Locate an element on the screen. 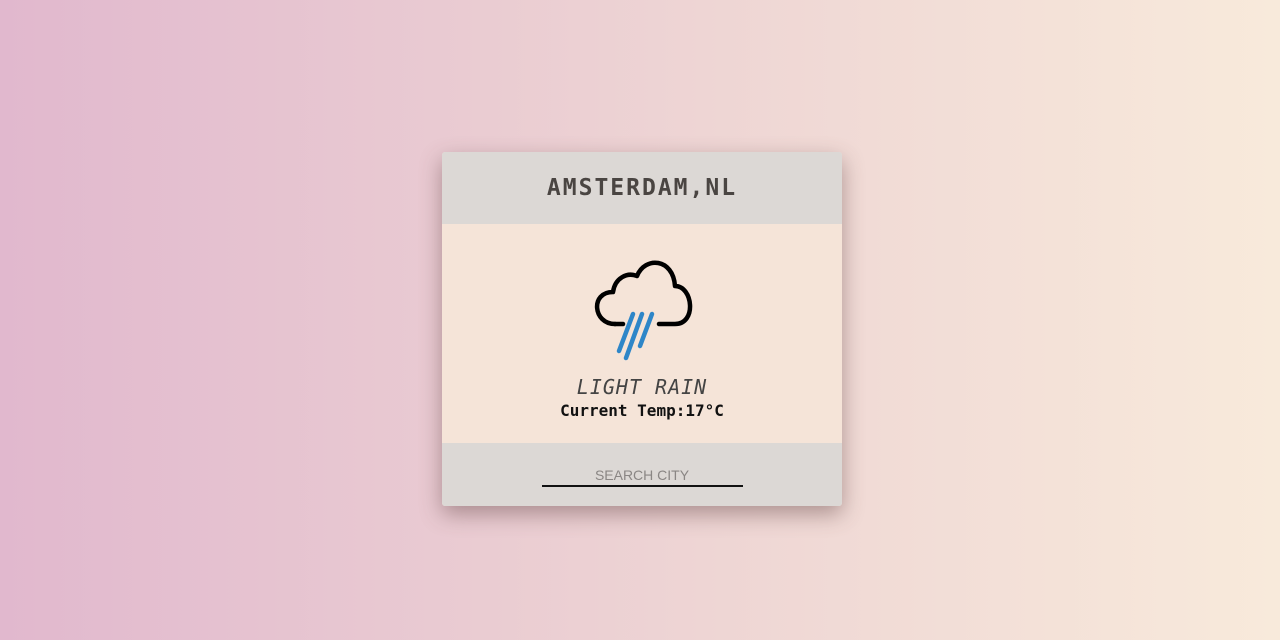 The height and width of the screenshot is (640, 1280). card-footer is located at coordinates (642, 474).